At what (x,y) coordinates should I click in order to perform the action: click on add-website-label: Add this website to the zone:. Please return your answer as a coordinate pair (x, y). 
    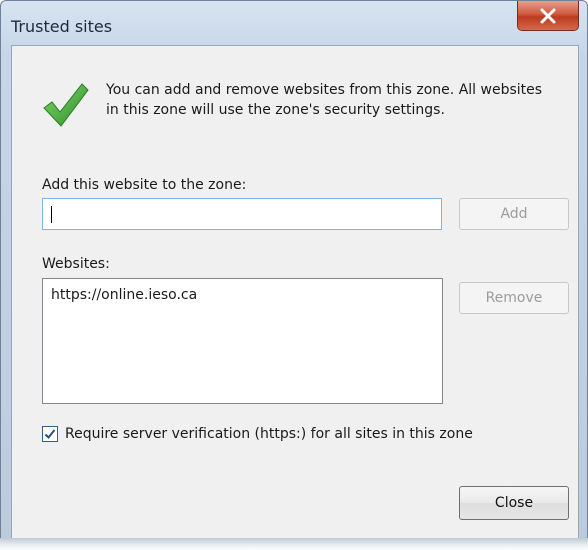
    Looking at the image, I should click on (144, 185).